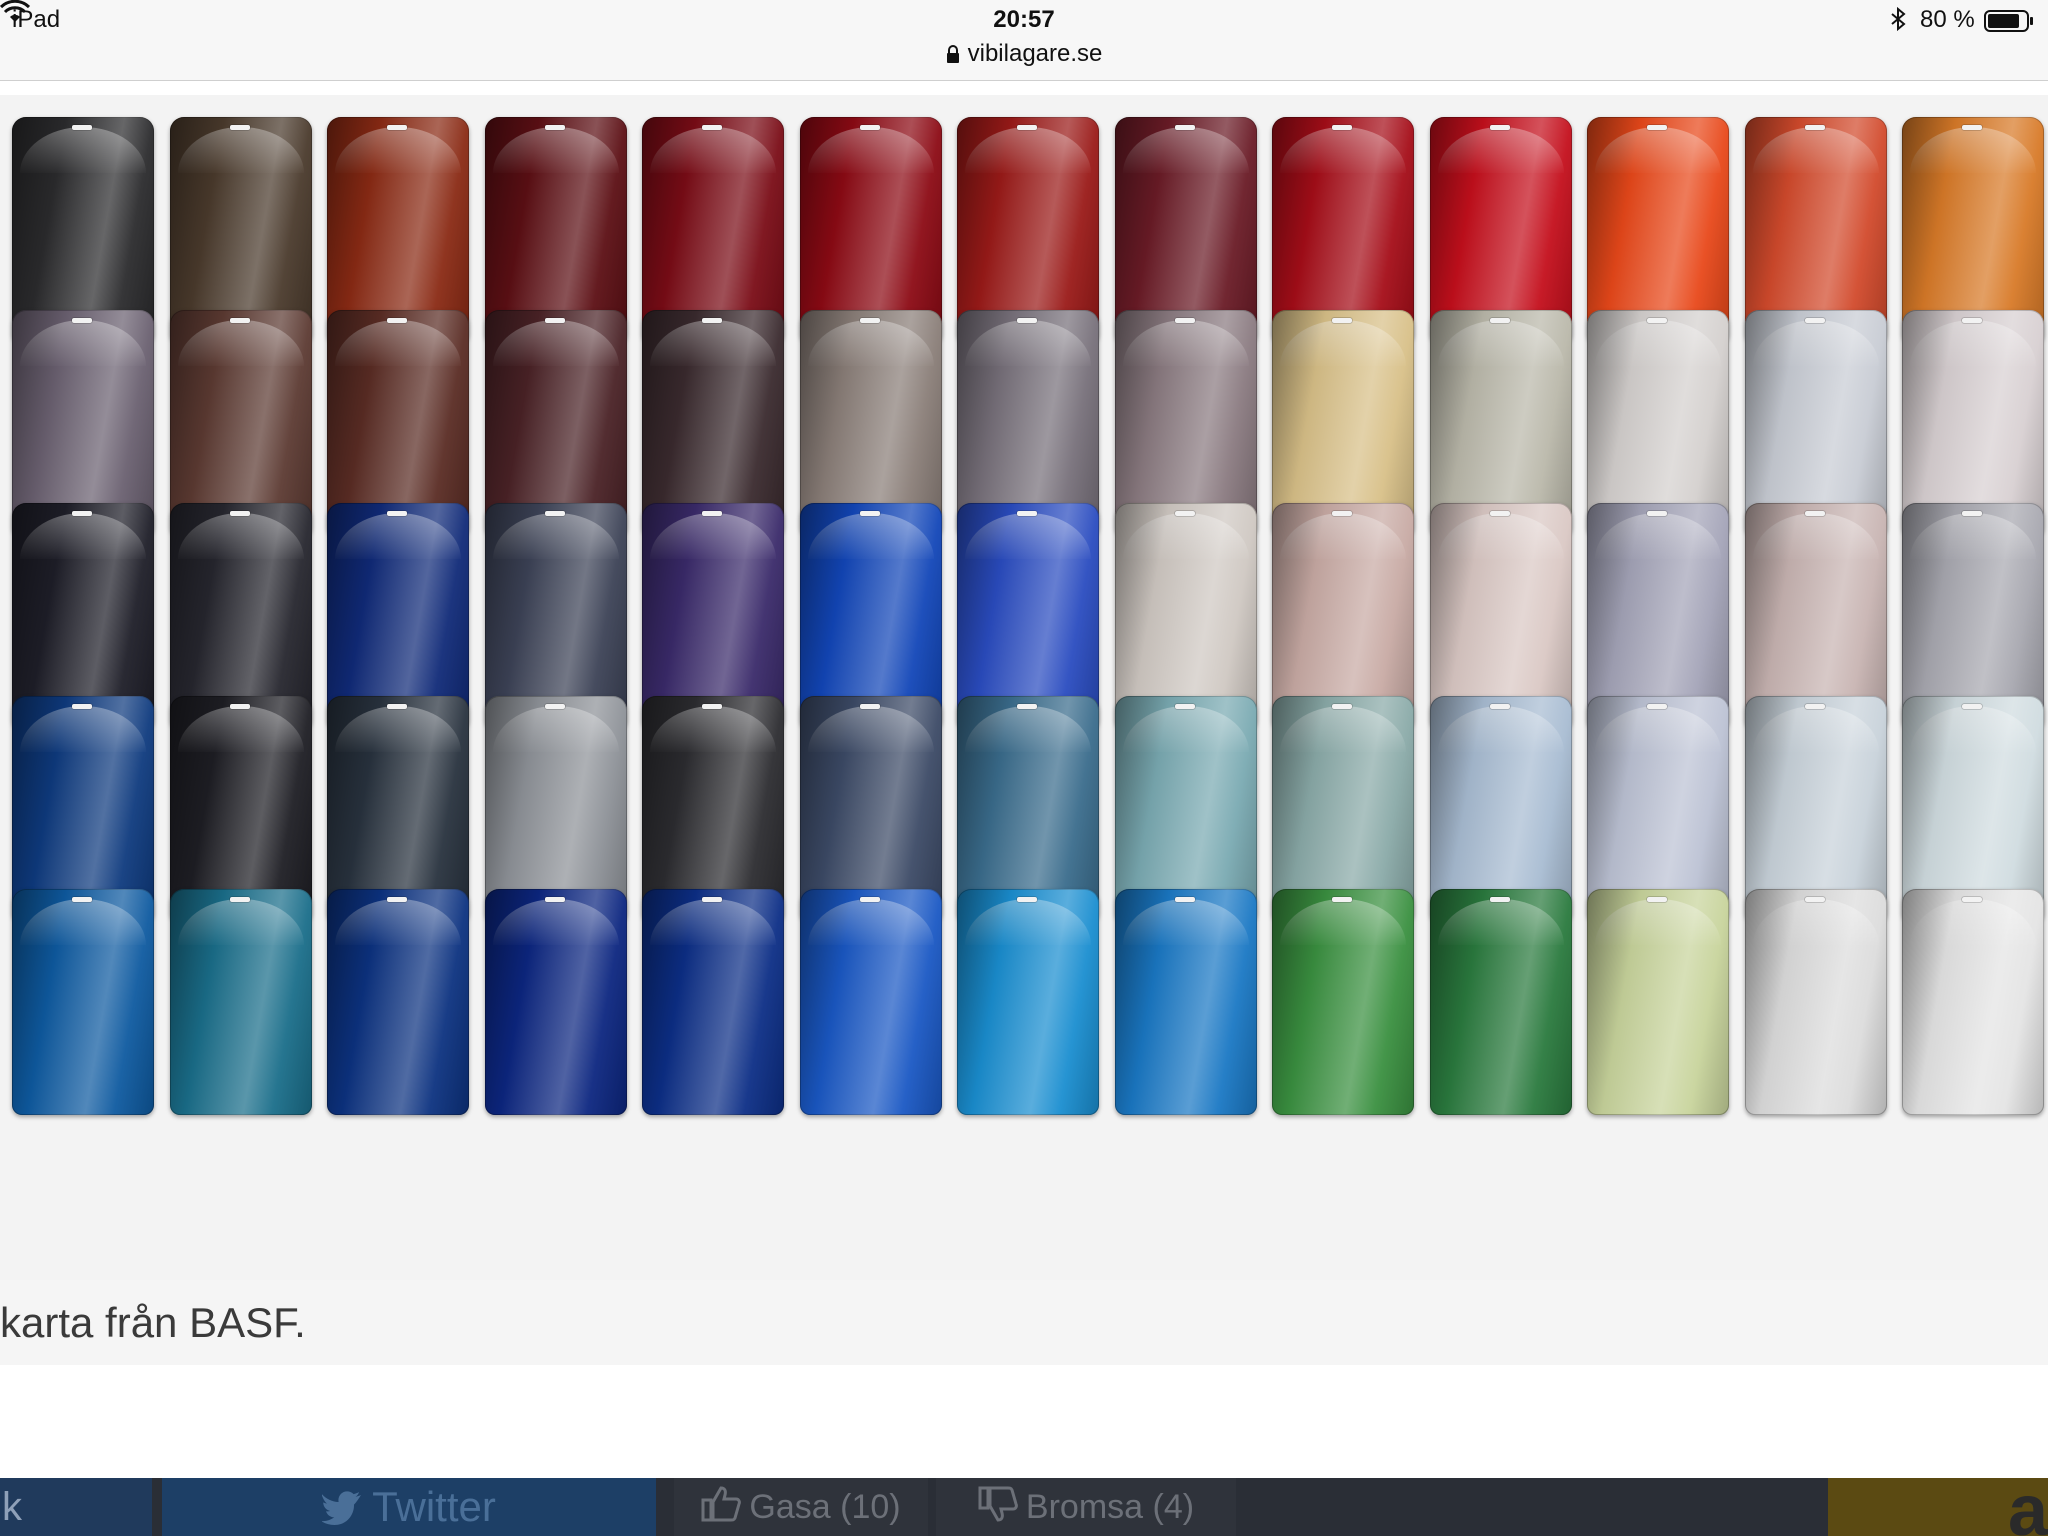  Describe the element at coordinates (1938, 1507) in the screenshot. I see `share-button-right: a` at that location.